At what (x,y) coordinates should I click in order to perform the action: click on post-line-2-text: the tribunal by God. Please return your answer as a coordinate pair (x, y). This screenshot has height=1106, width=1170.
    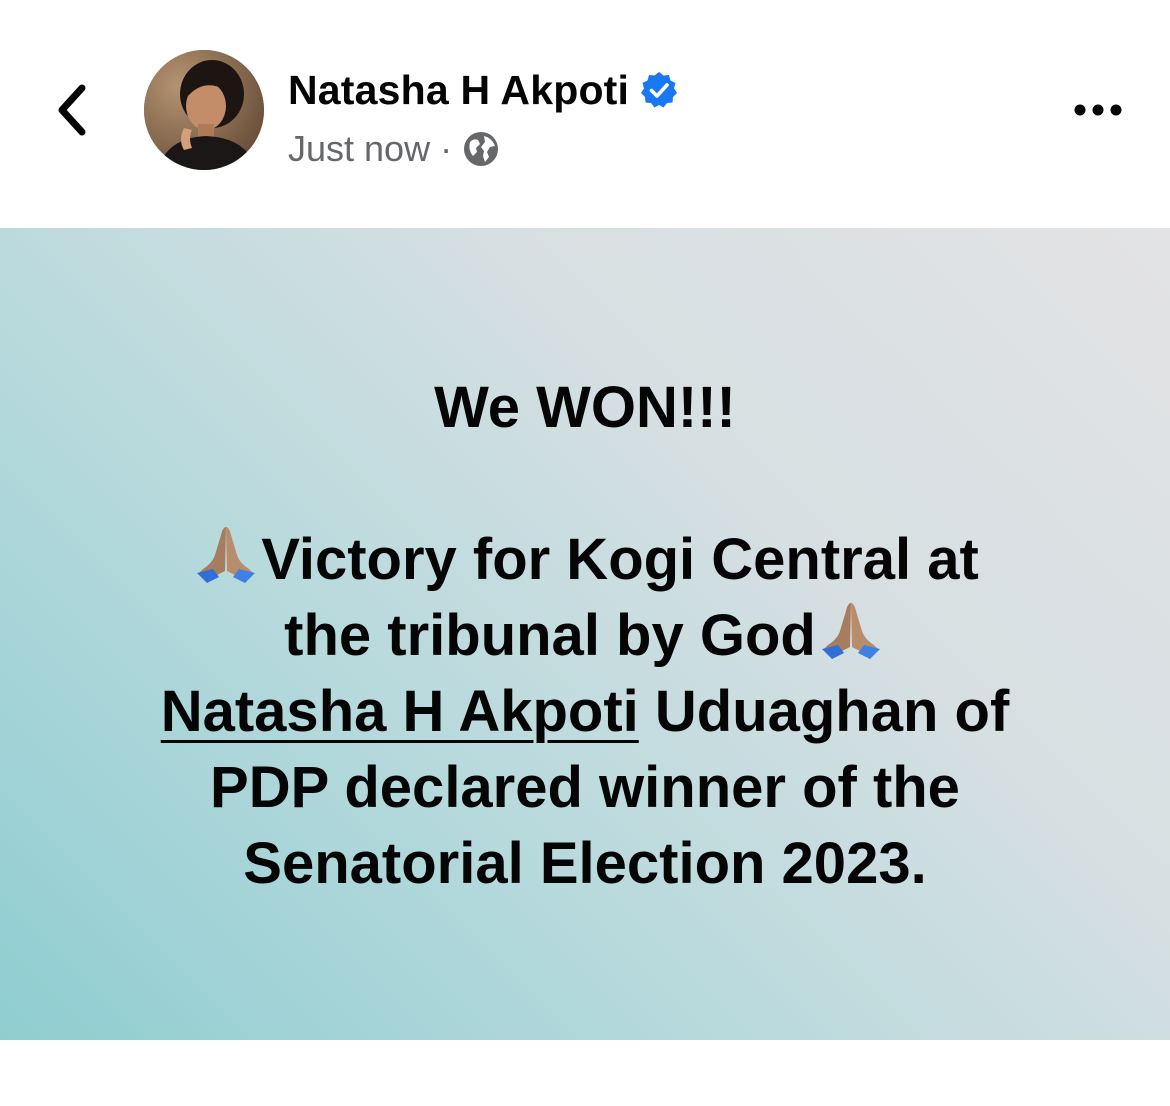
    Looking at the image, I should click on (550, 635).